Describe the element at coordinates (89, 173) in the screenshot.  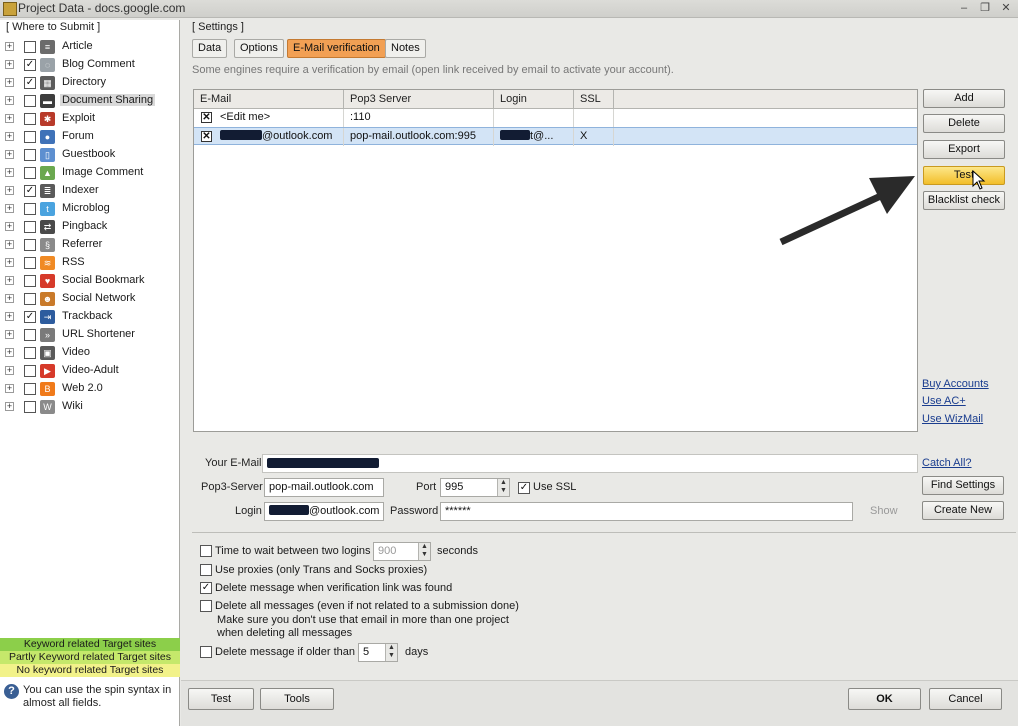
I see `tree-item-image-comment: + ▲ Image Comment` at that location.